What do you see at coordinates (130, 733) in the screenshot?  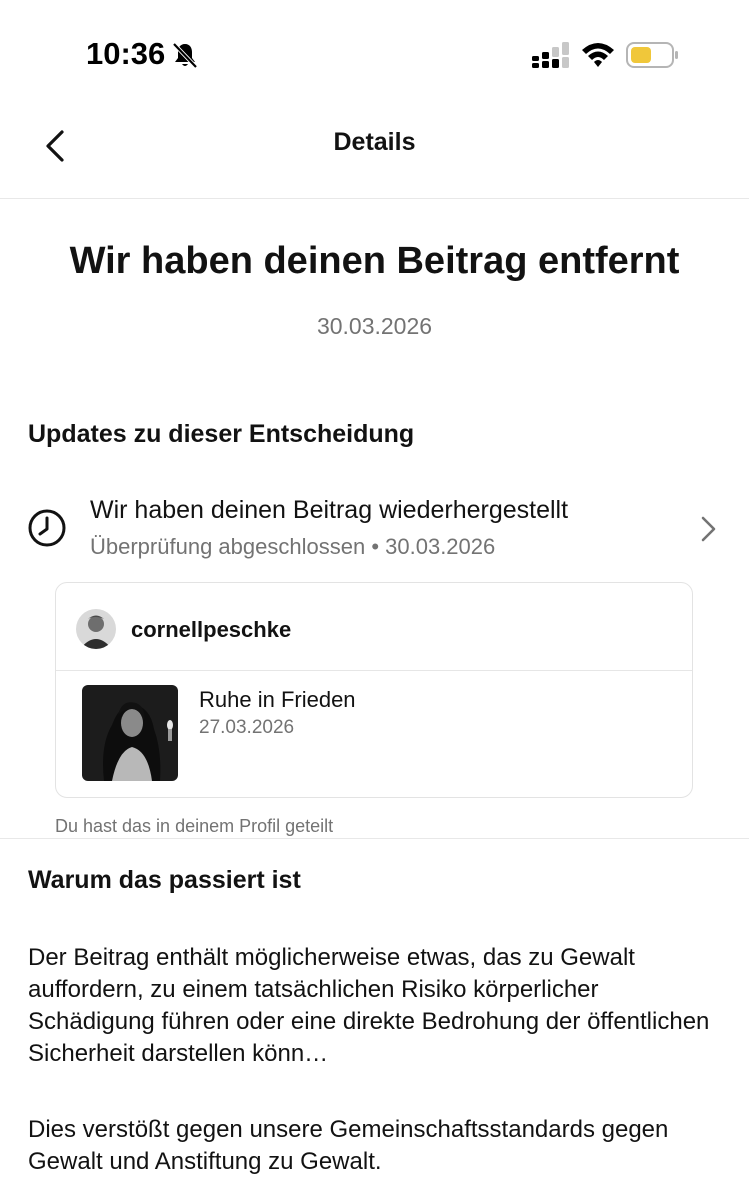 I see `post-thumbnail` at bounding box center [130, 733].